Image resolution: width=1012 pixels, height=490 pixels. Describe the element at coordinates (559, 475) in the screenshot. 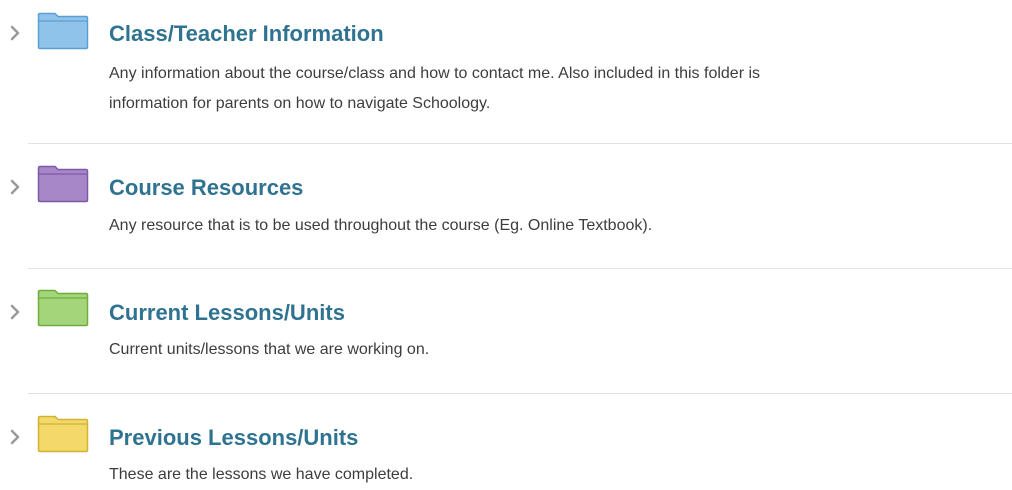

I see `folder-description: These are the lessons we have completed.` at that location.